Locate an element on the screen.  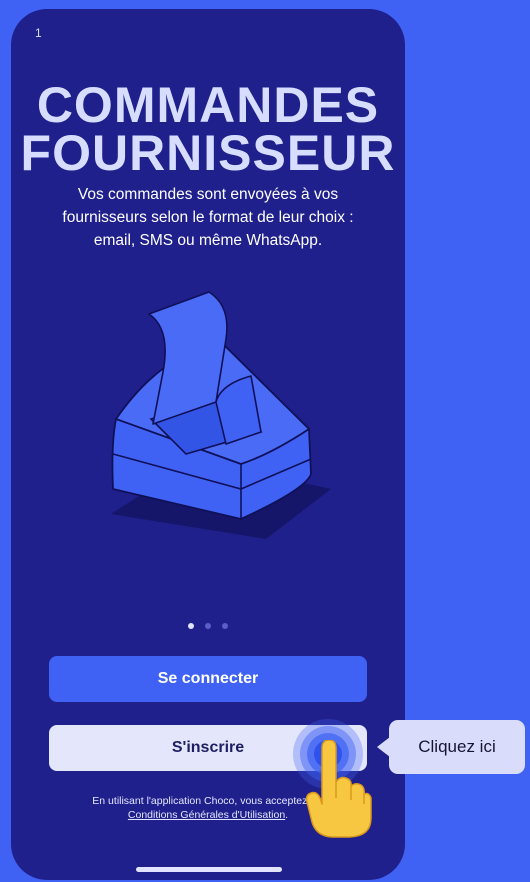
tooltip-label: Cliquez ici is located at coordinates (457, 747).